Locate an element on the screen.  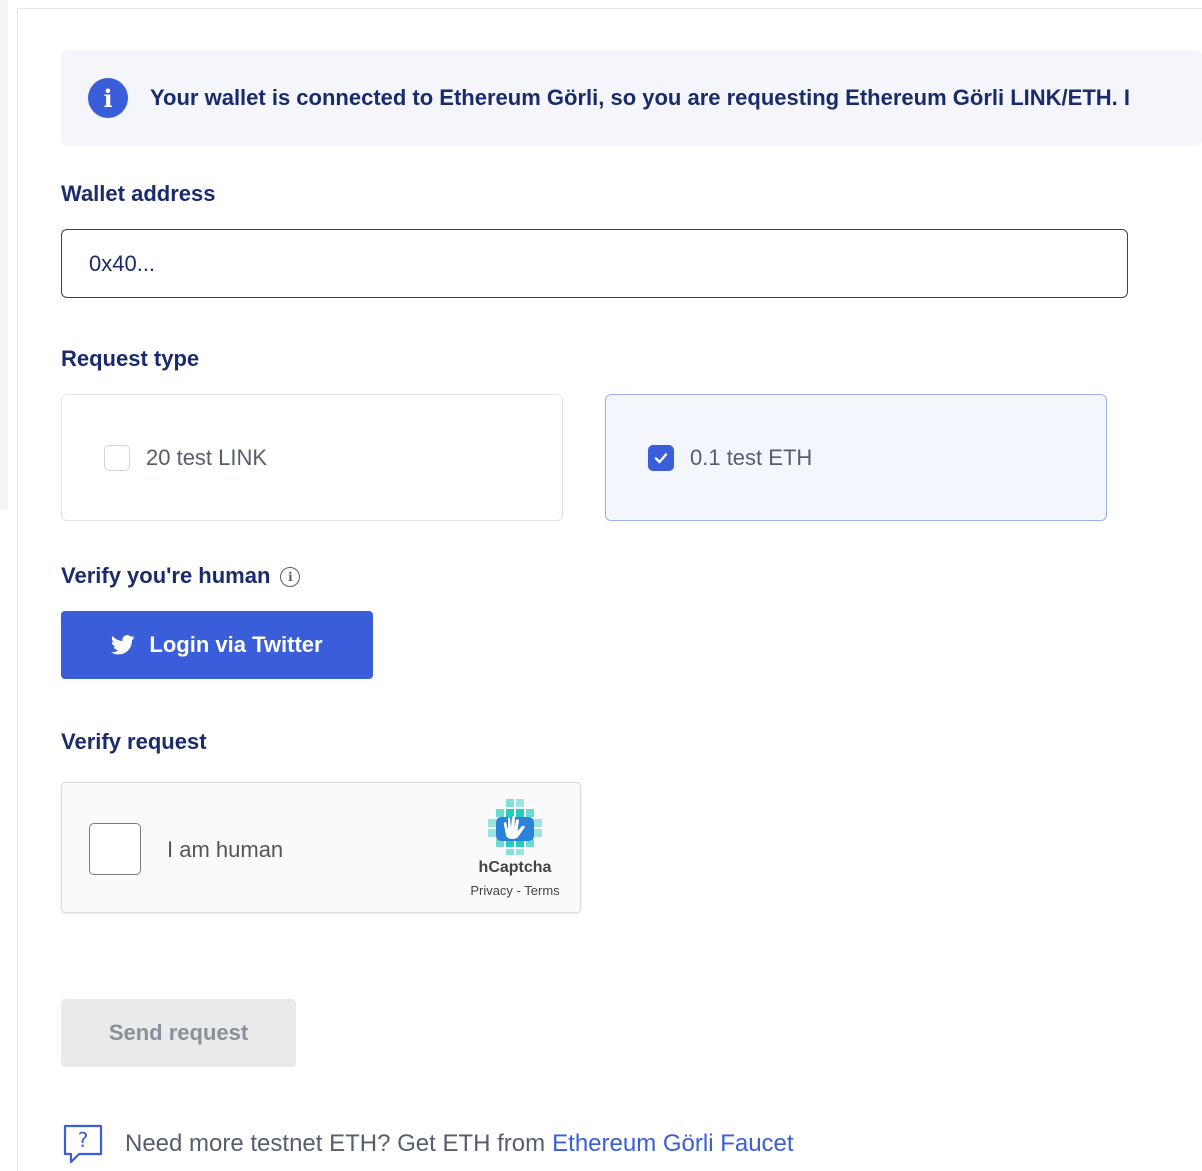
captcha-label: I am human is located at coordinates (225, 849).